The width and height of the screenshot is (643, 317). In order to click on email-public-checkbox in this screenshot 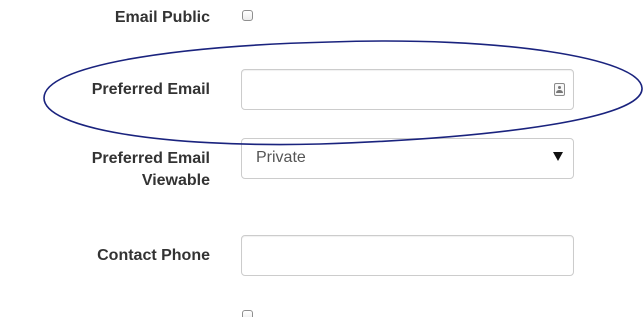, I will do `click(247, 15)`.